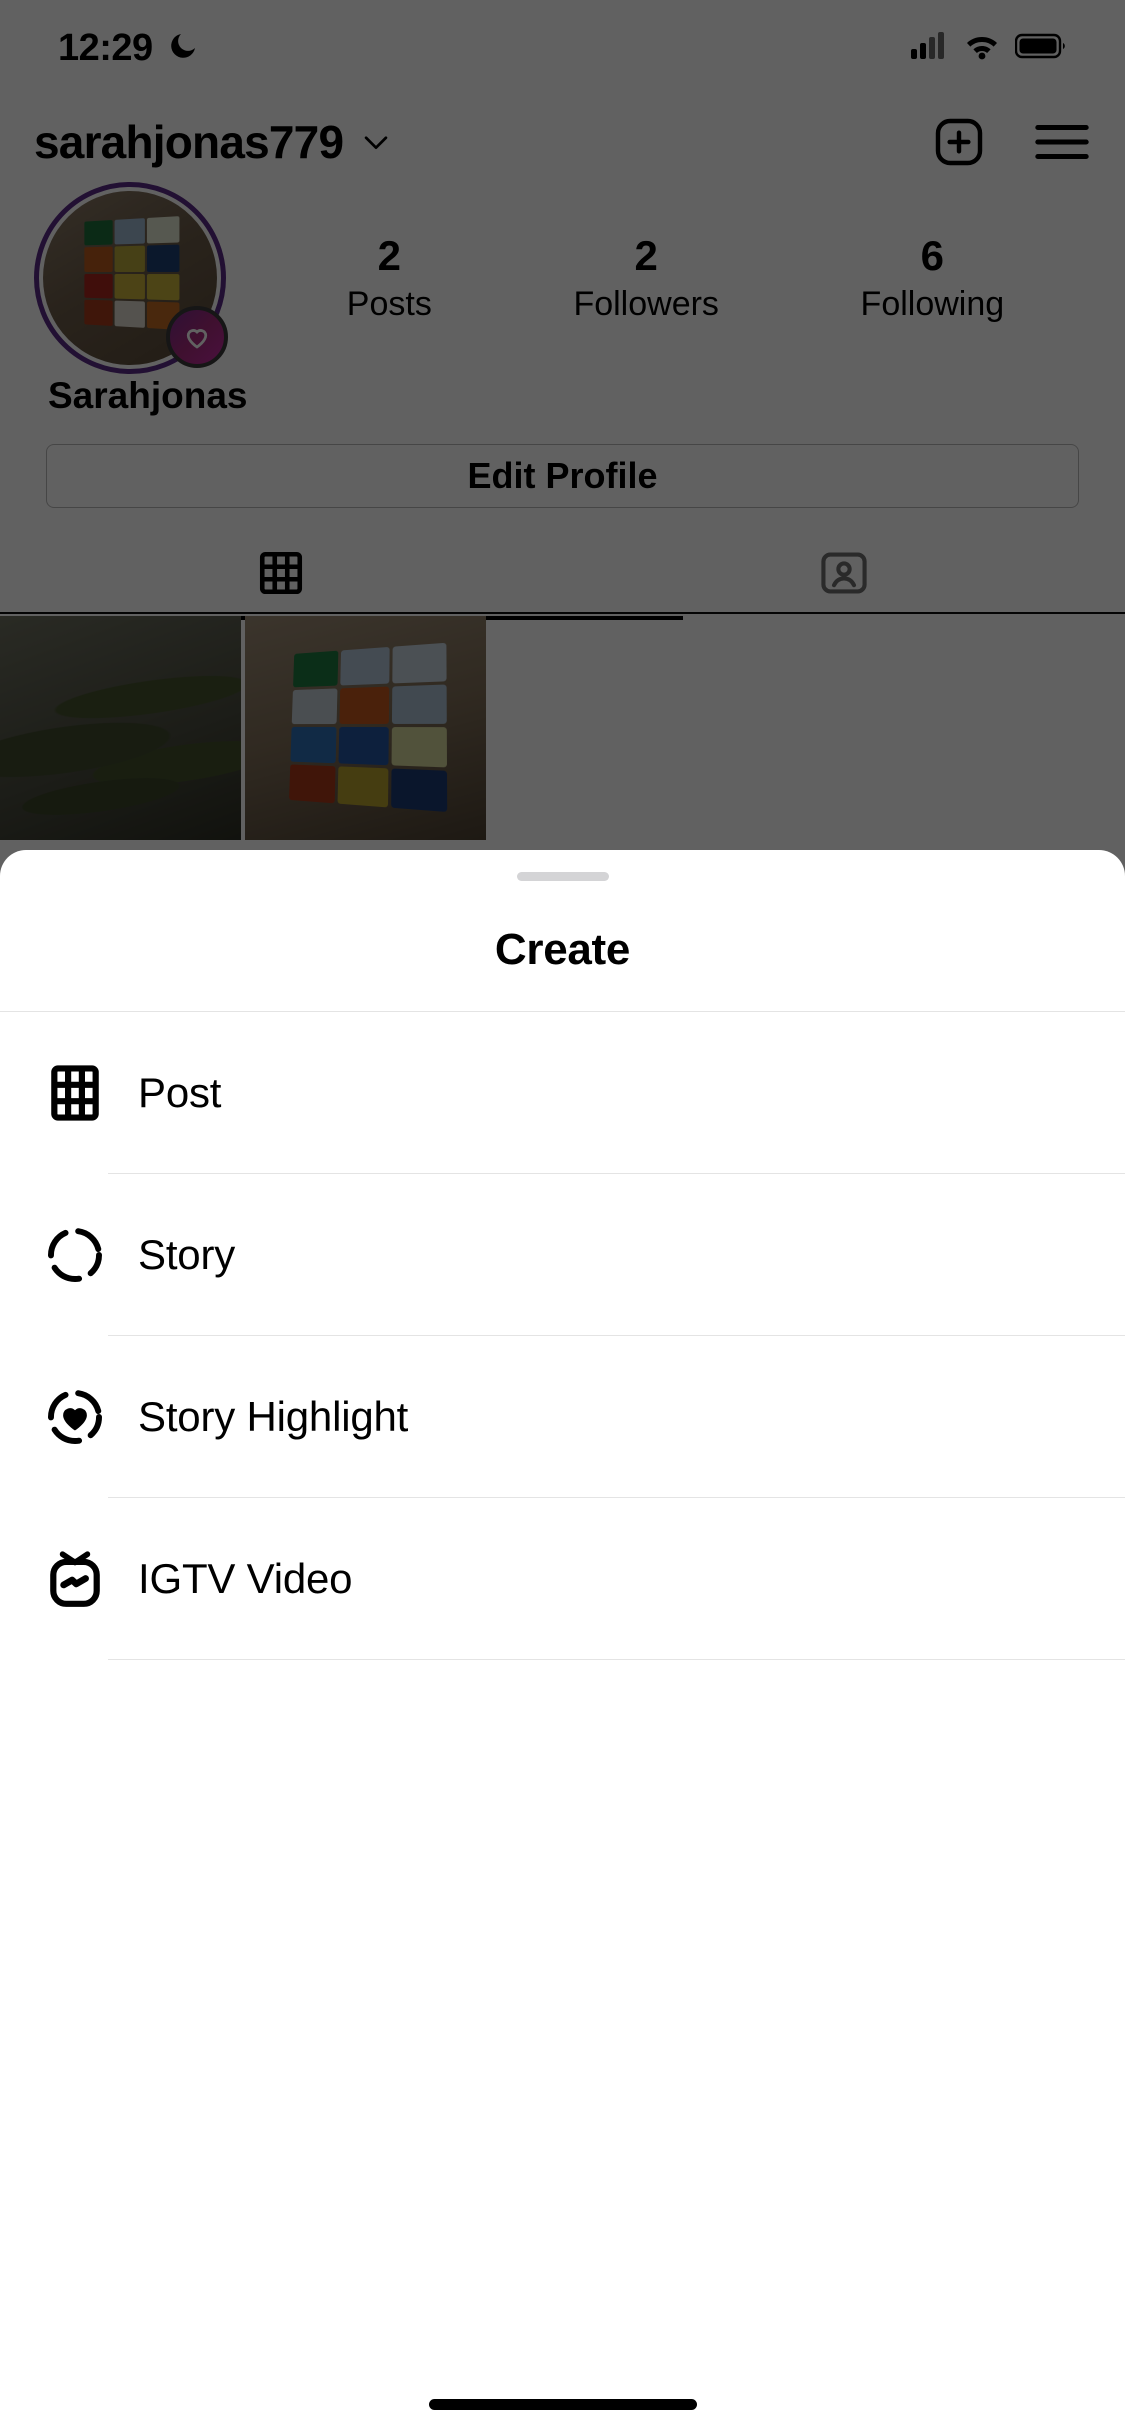 The image size is (1125, 2436). What do you see at coordinates (180, 1092) in the screenshot?
I see `create-option-label: Post` at bounding box center [180, 1092].